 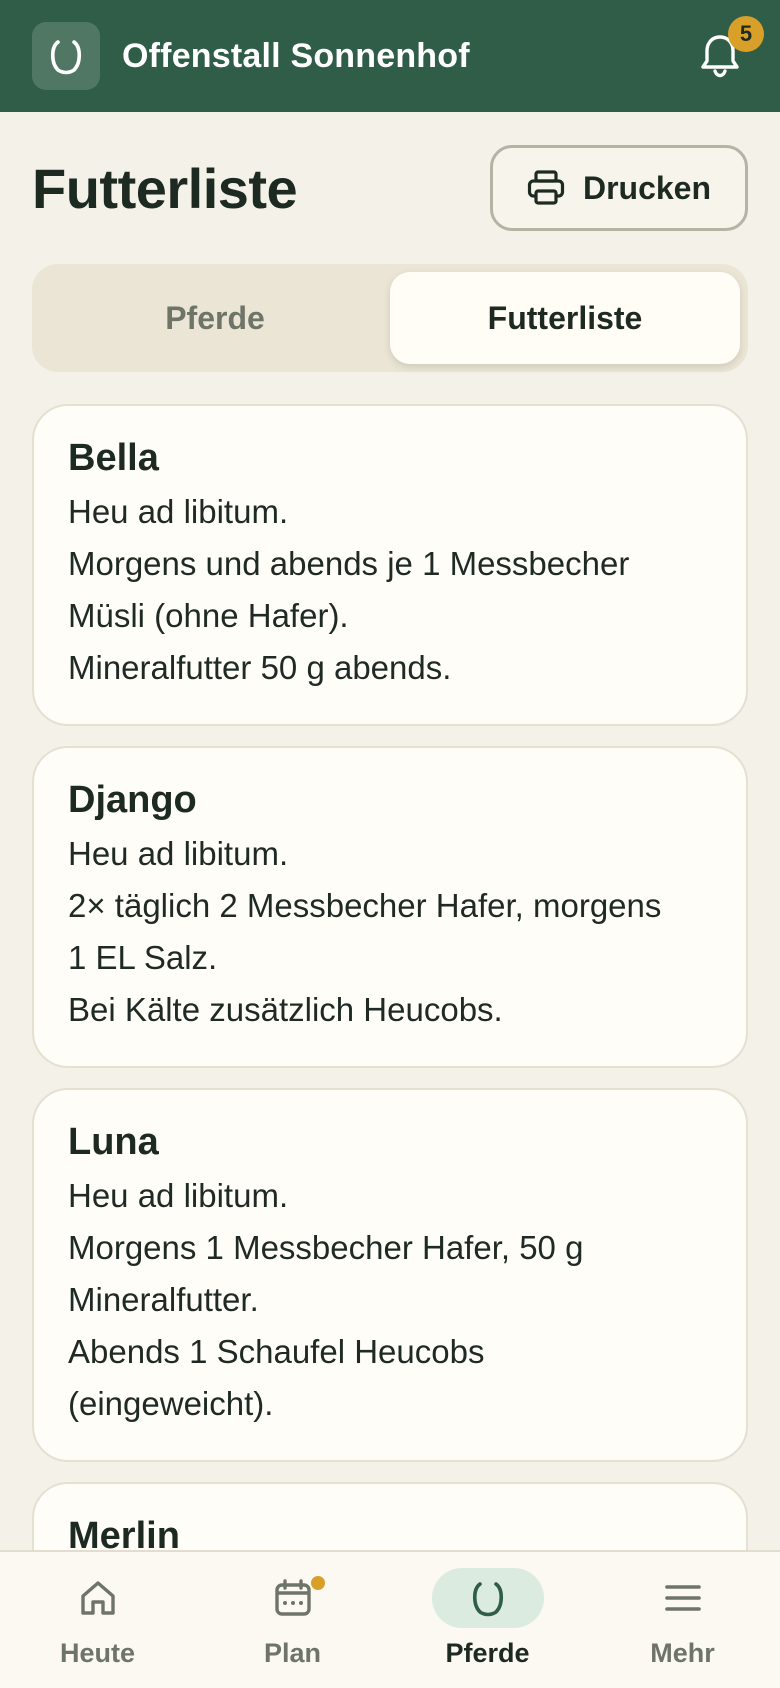 I want to click on bottom-navigation: Heute Plan Pferde Mehr, so click(x=390, y=1619).